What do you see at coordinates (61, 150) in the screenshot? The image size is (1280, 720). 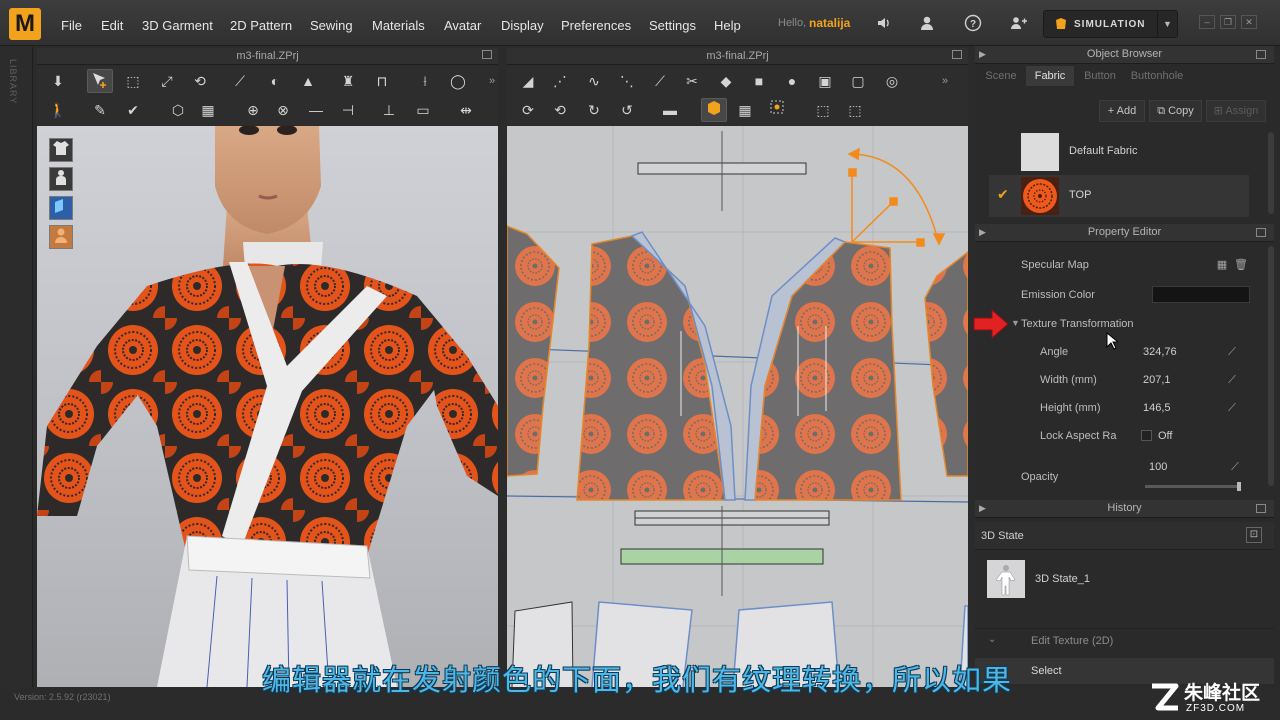 I see `garment-icon` at bounding box center [61, 150].